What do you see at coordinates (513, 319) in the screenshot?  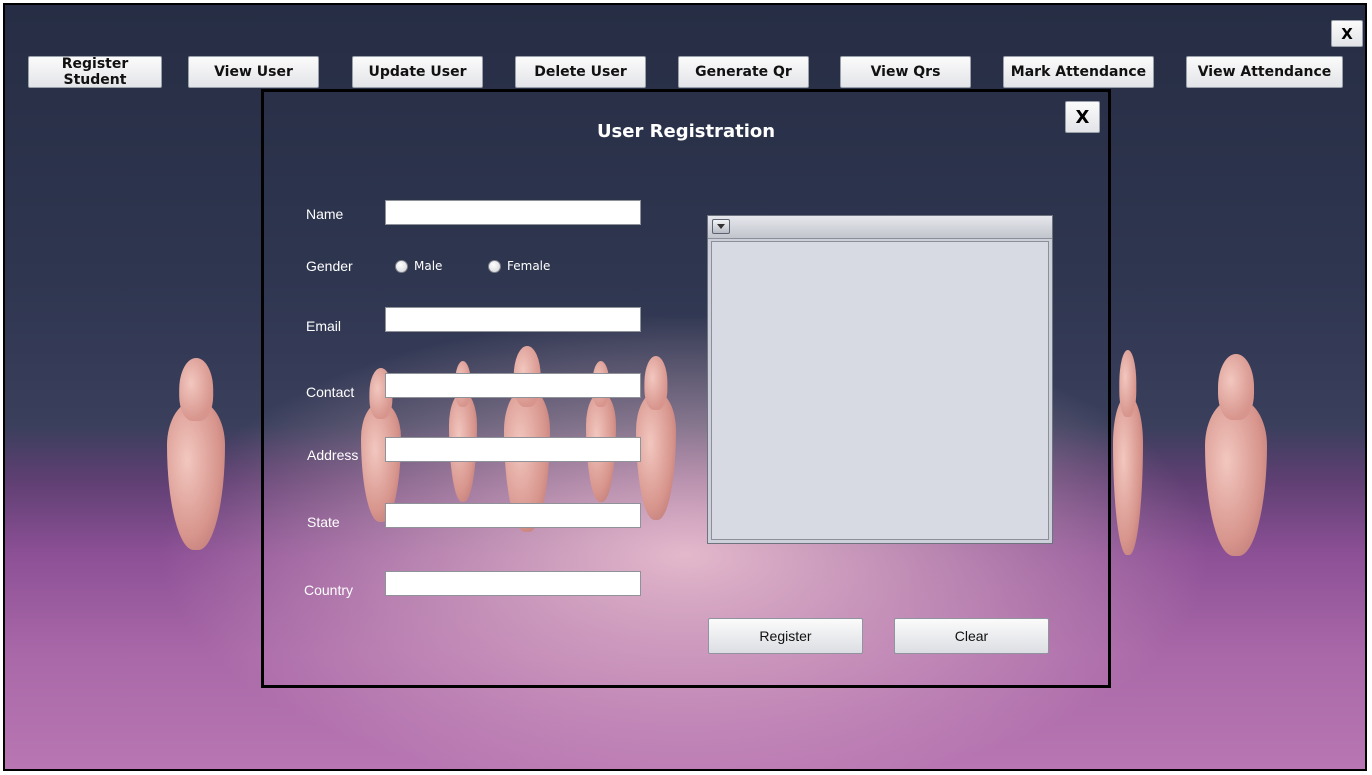 I see `email-field` at bounding box center [513, 319].